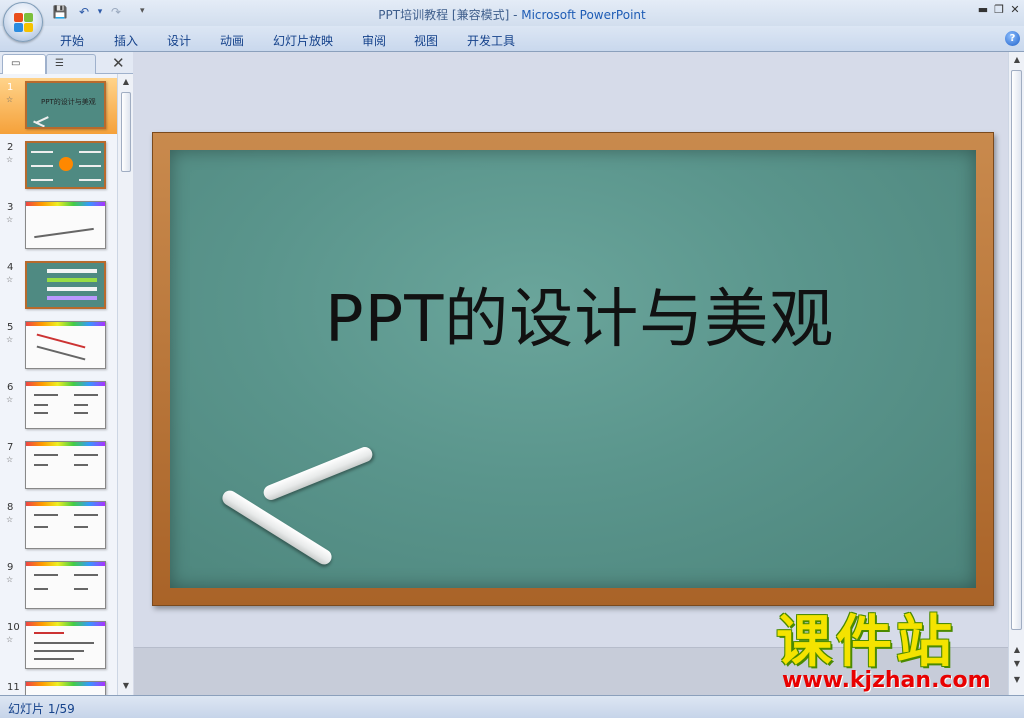 Image resolution: width=1024 pixels, height=718 pixels. I want to click on slide-number: 6, so click(10, 387).